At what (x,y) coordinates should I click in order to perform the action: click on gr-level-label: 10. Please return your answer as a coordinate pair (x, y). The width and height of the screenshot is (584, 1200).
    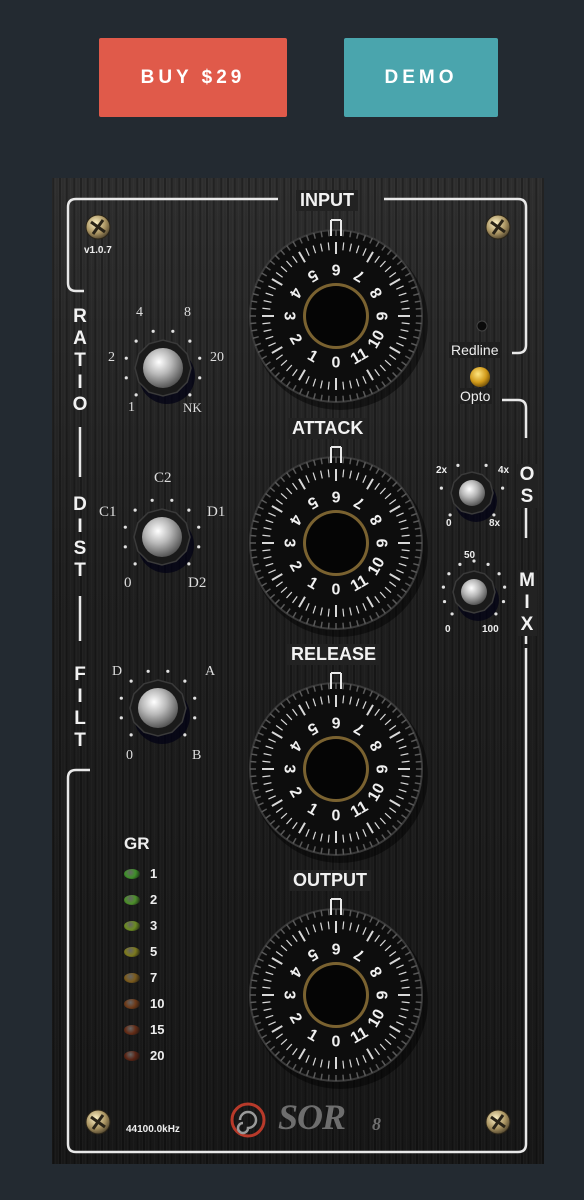
    Looking at the image, I should click on (157, 1003).